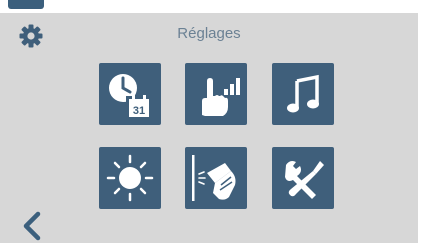 This screenshot has height=243, width=422. I want to click on service-tools-tile, so click(303, 178).